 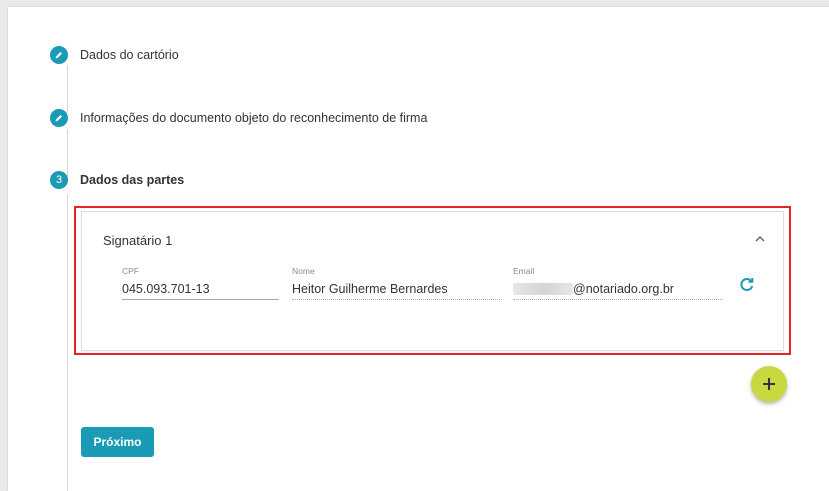 I want to click on add-signatory-button, so click(x=769, y=384).